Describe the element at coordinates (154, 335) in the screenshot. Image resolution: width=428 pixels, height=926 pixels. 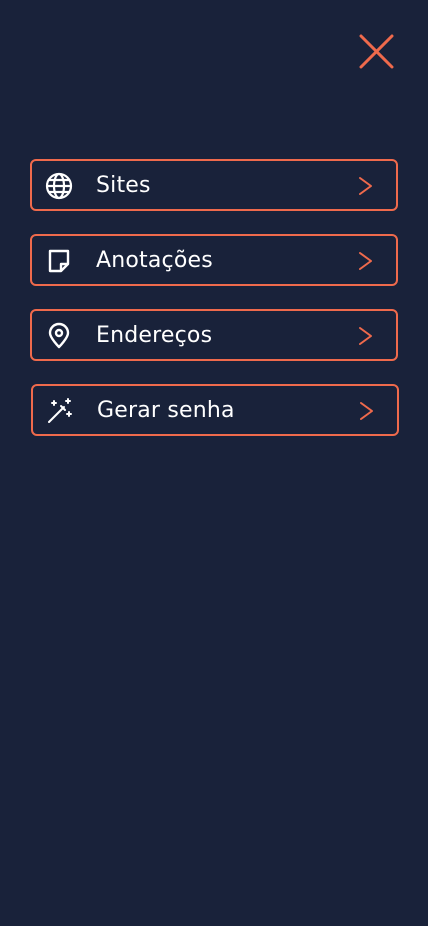
I see `menu-item-label: Endereços` at that location.